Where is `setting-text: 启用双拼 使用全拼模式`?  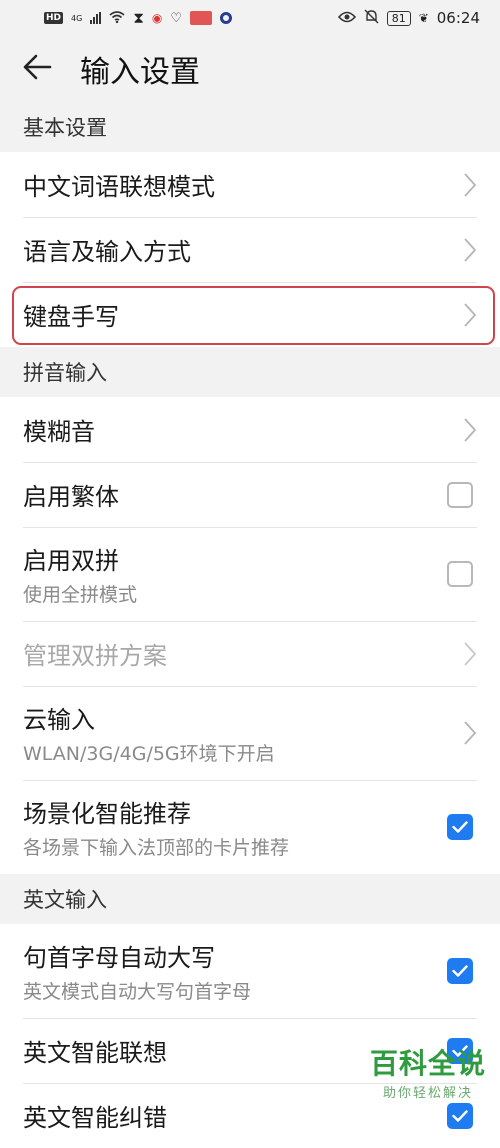 setting-text: 启用双拼 使用全拼模式 is located at coordinates (80, 574).